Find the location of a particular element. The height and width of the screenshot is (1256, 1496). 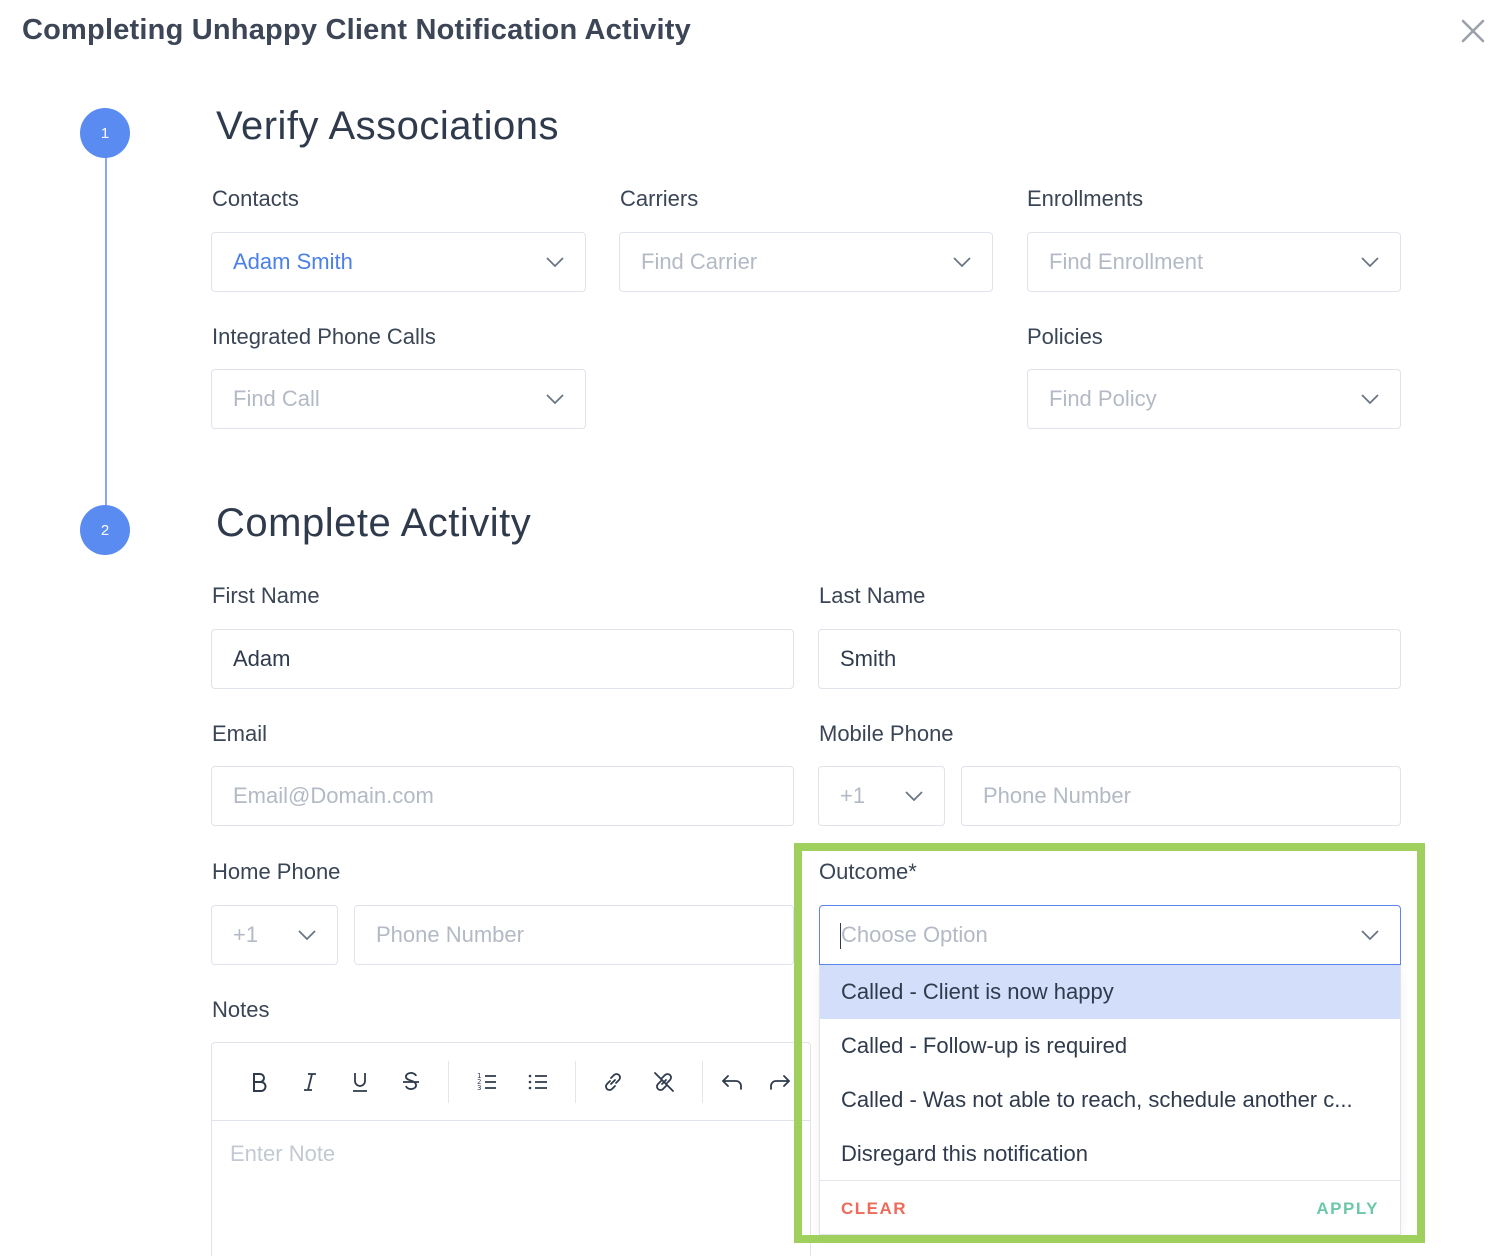

carriers-placeholder: Find Carrier is located at coordinates (699, 261).